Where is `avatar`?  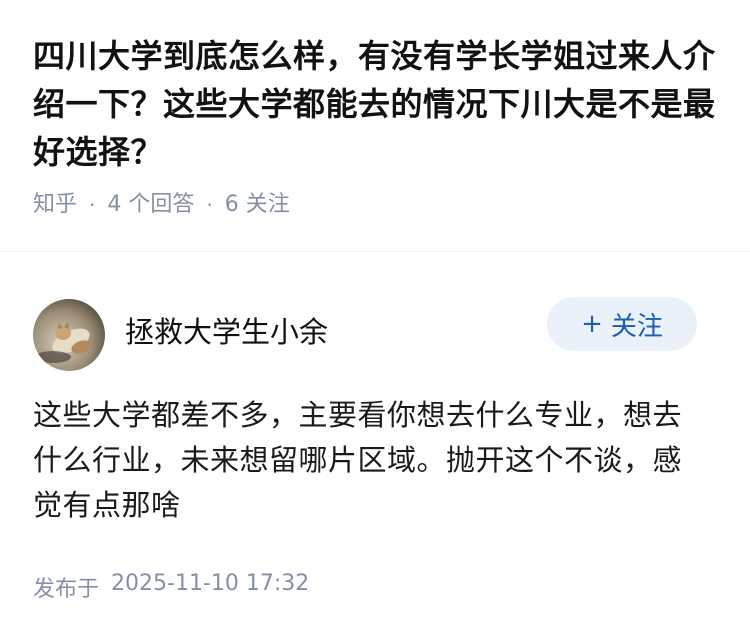
avatar is located at coordinates (69, 335).